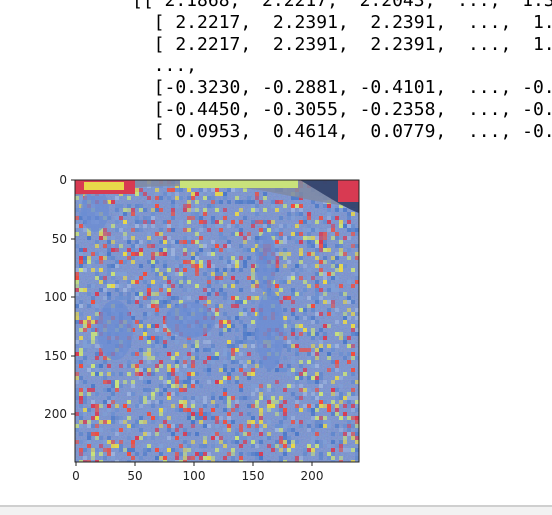 The height and width of the screenshot is (515, 552). What do you see at coordinates (276, 511) in the screenshot?
I see `scroll-strip` at bounding box center [276, 511].